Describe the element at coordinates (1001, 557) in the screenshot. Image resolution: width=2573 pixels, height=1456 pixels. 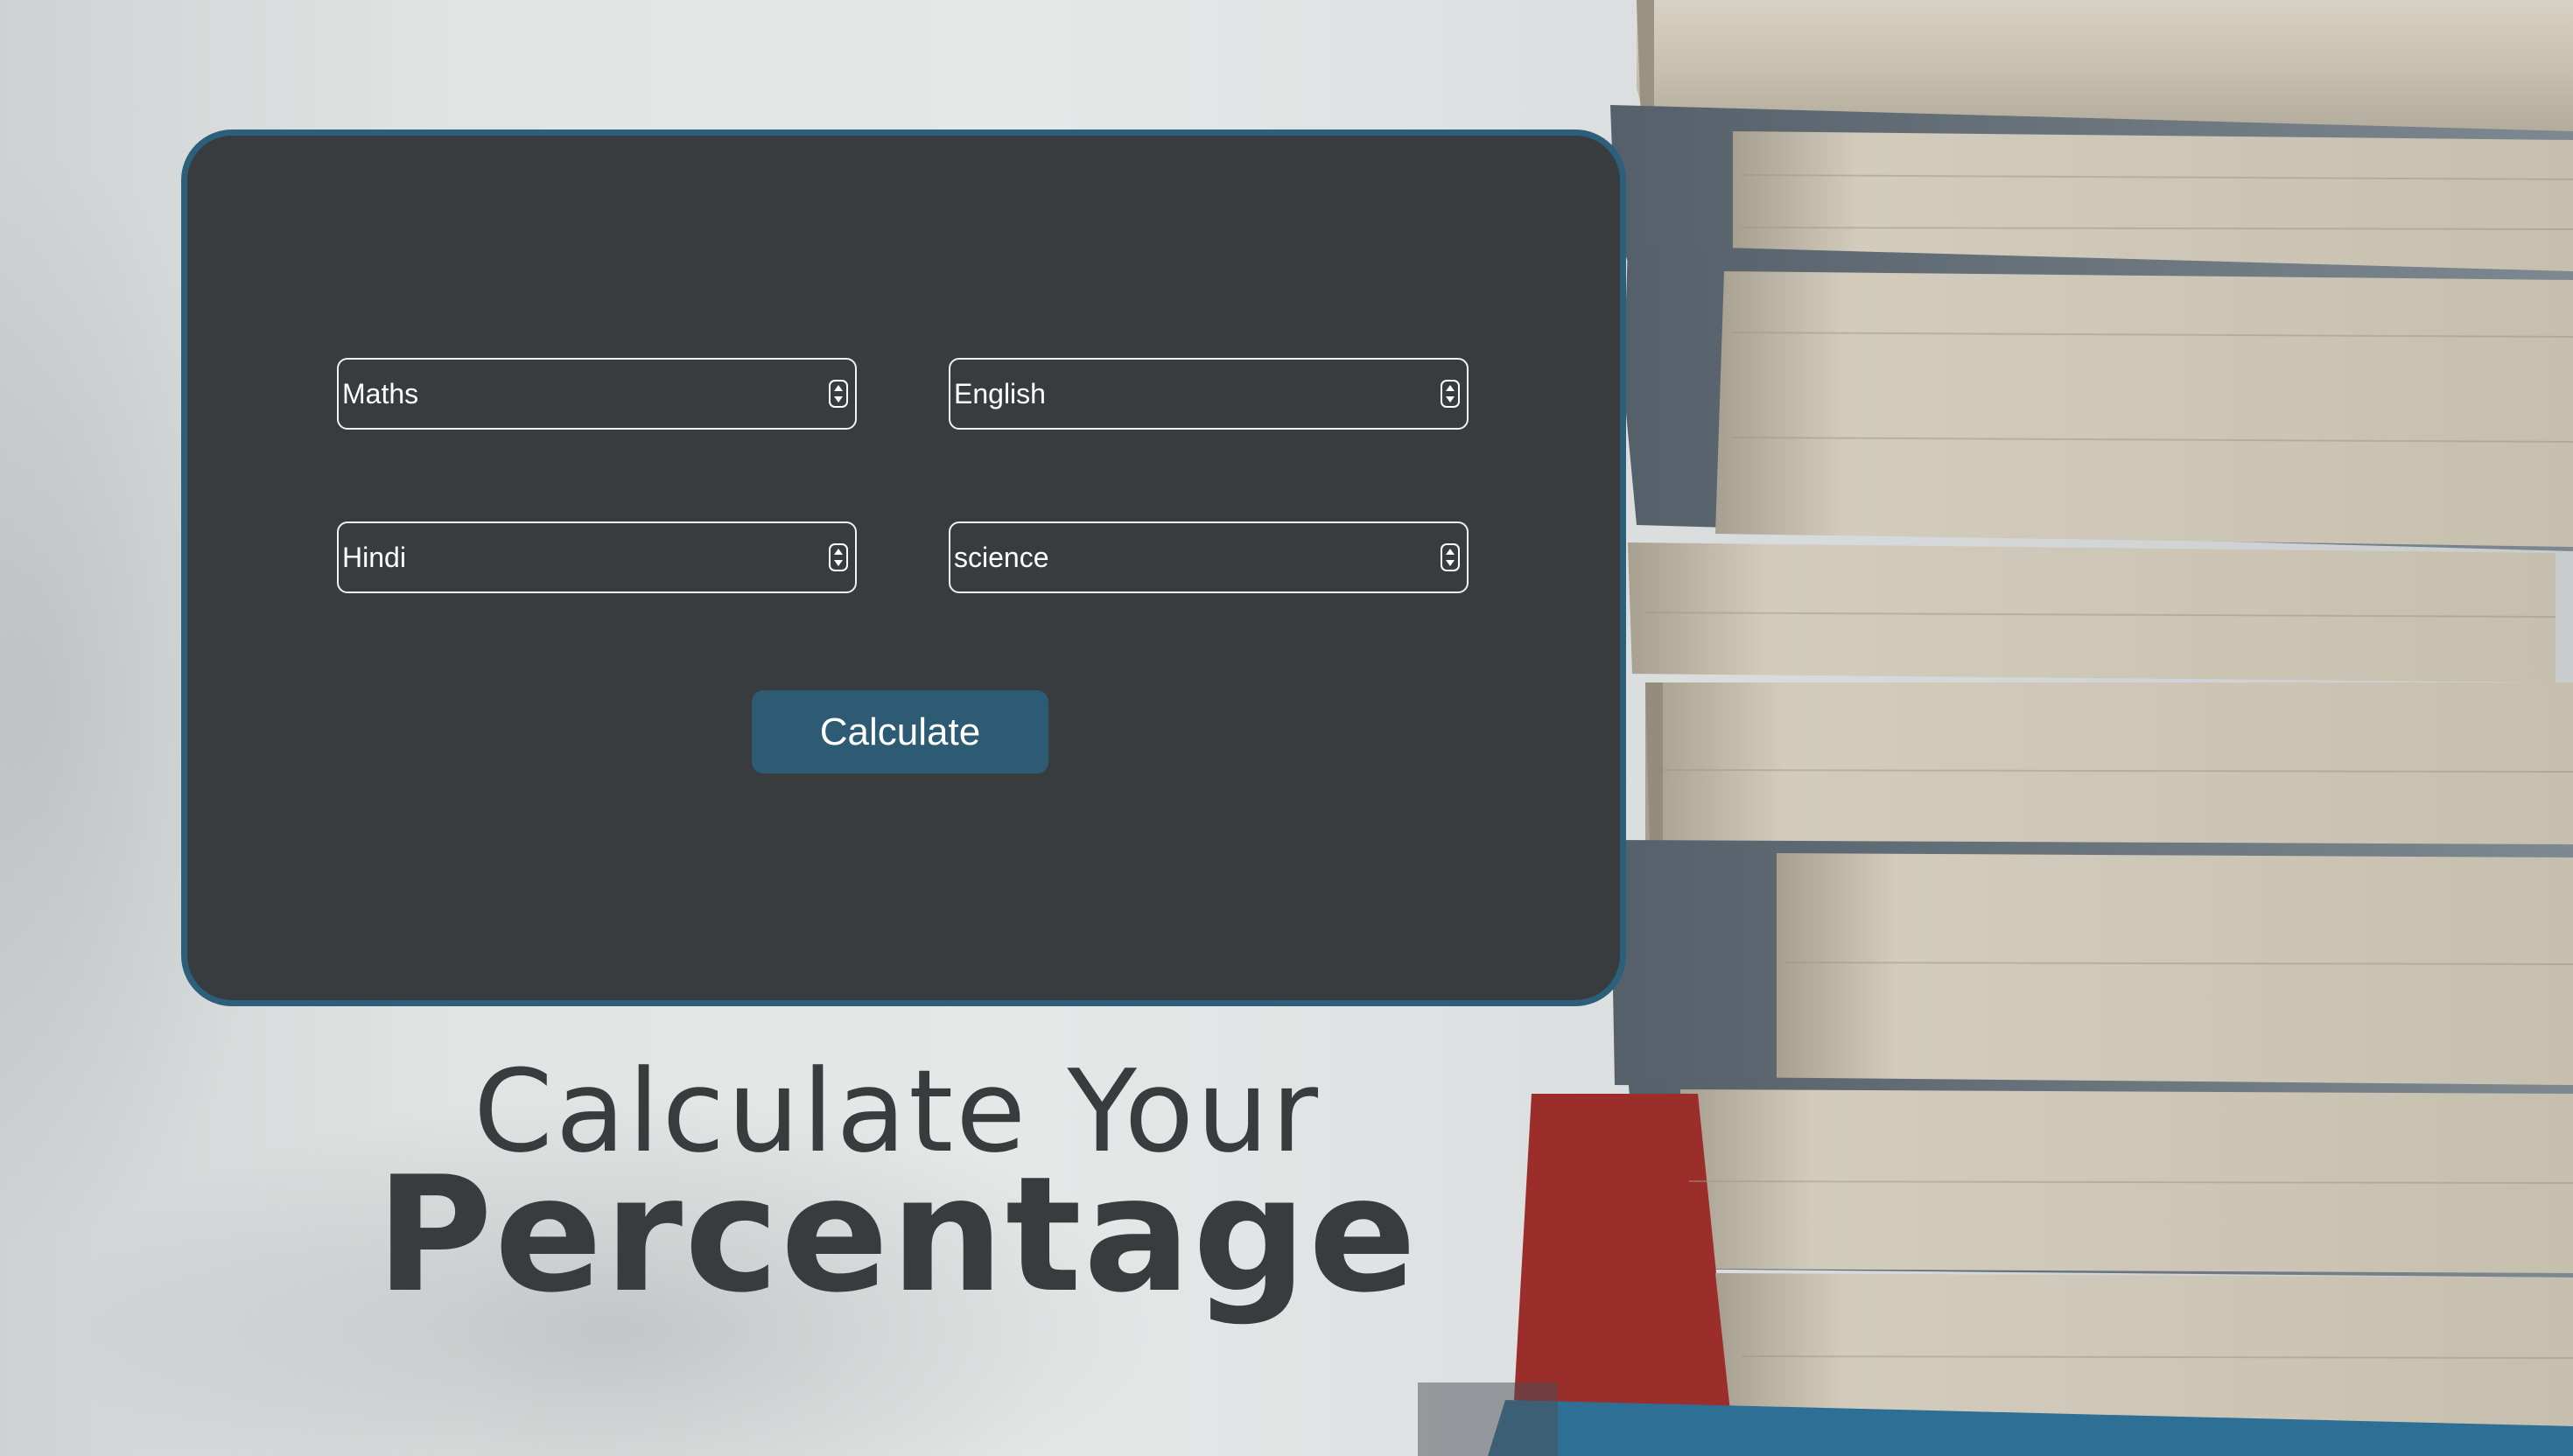
I see `science-input-value: science` at that location.